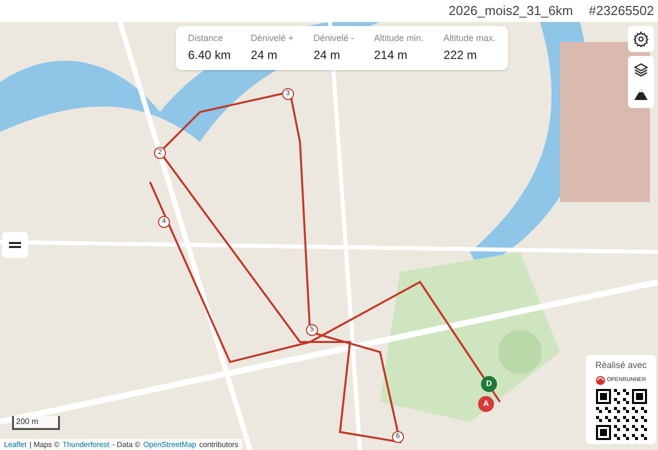  I want to click on stat-label: Altitude max., so click(470, 38).